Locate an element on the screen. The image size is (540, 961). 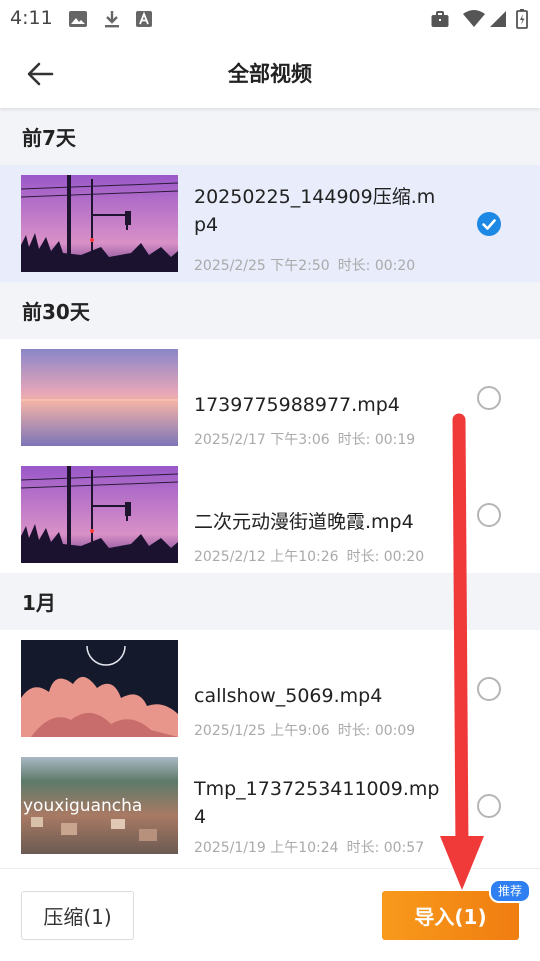
status-bar: 4:11 is located at coordinates (270, 19).